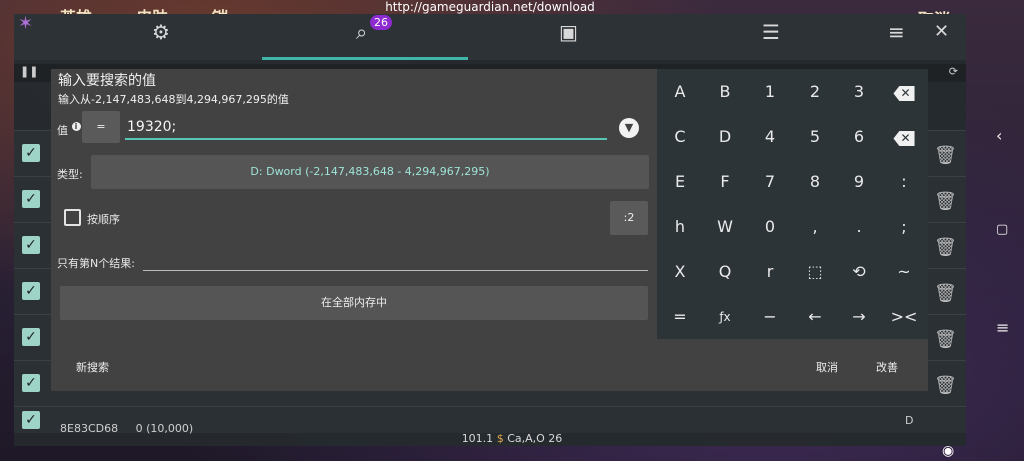  What do you see at coordinates (101, 127) in the screenshot?
I see `compare-sign-button: =` at bounding box center [101, 127].